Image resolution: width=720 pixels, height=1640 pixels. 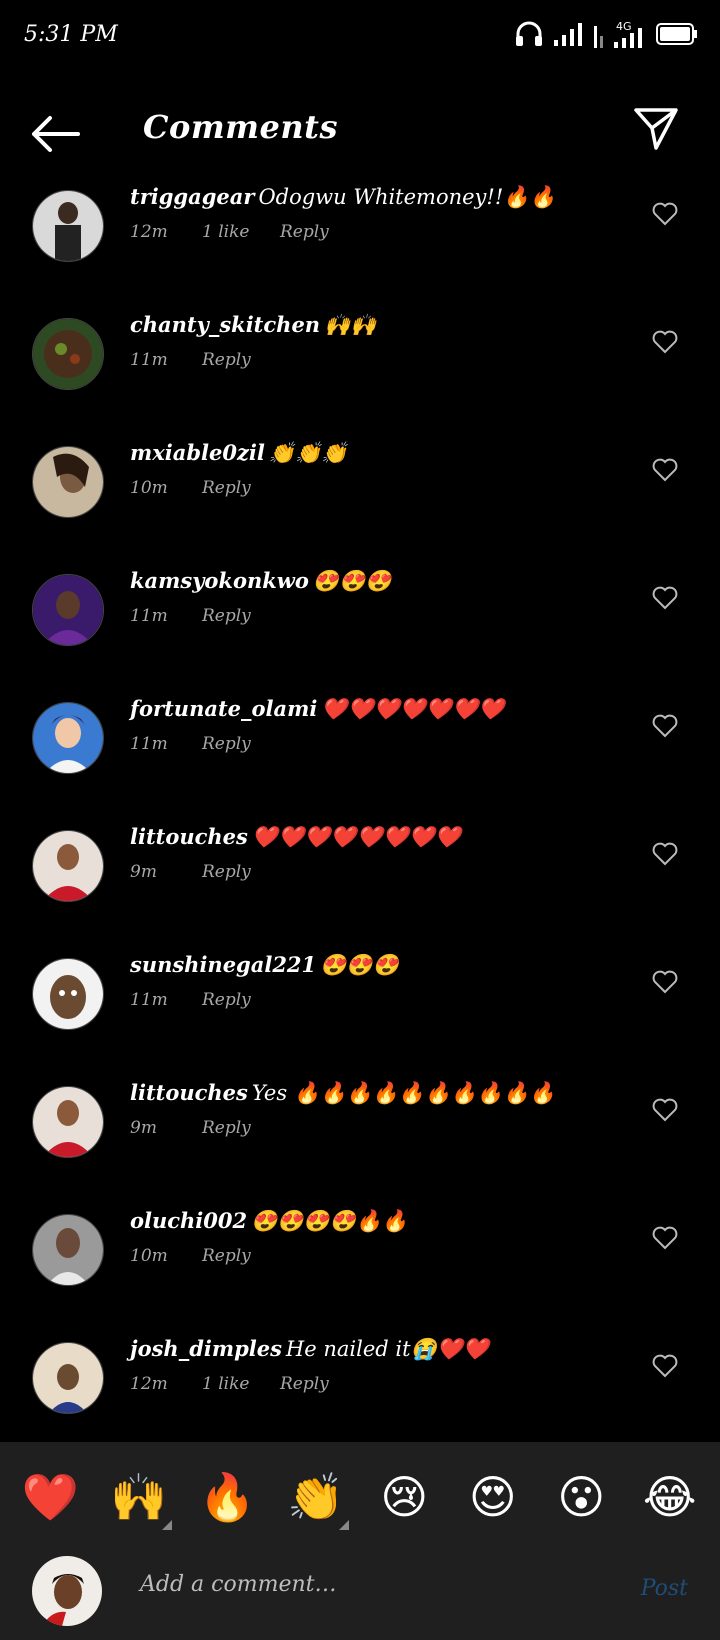 What do you see at coordinates (360, 360) in the screenshot?
I see `comment-row: chanty_skitchen 🙌🙌 11m Reply` at bounding box center [360, 360].